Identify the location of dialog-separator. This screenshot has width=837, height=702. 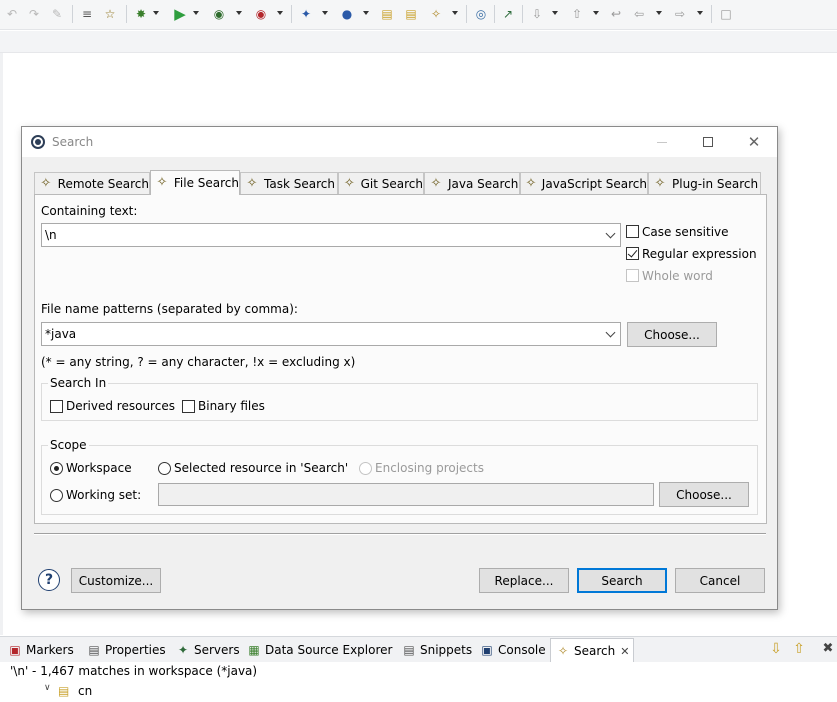
(400, 534).